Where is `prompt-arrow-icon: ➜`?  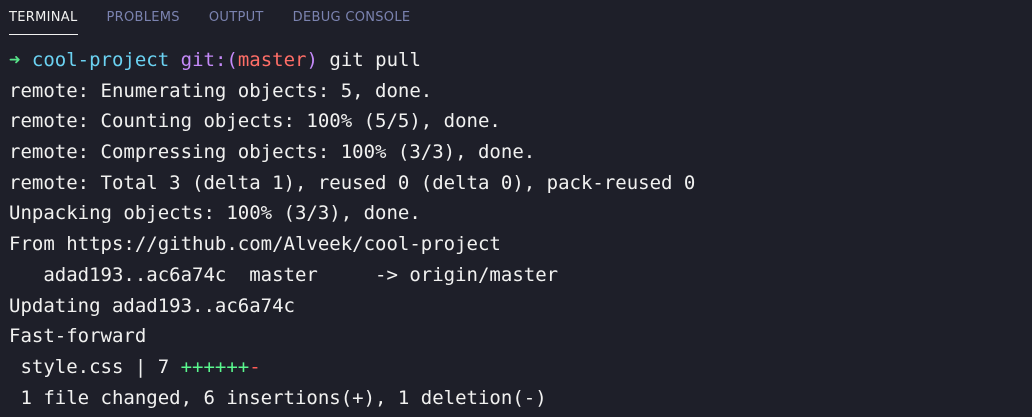
prompt-arrow-icon: ➜ is located at coordinates (15, 60).